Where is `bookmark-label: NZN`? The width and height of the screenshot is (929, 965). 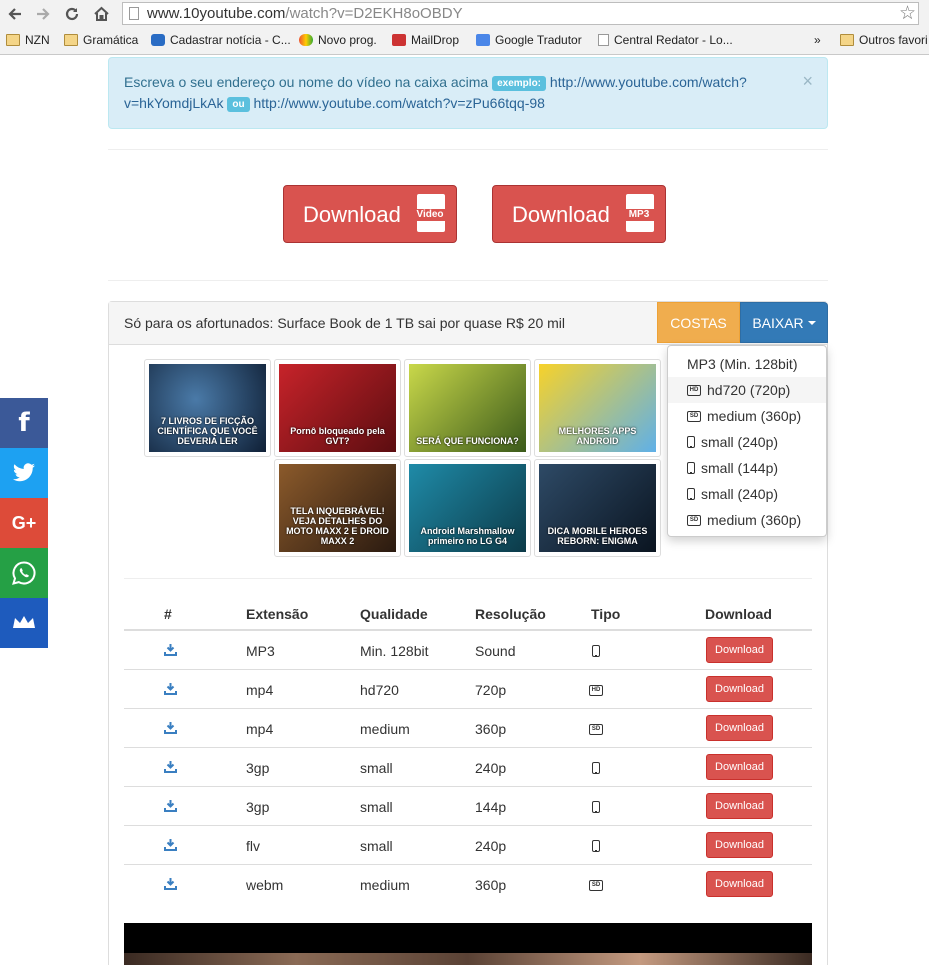 bookmark-label: NZN is located at coordinates (37, 40).